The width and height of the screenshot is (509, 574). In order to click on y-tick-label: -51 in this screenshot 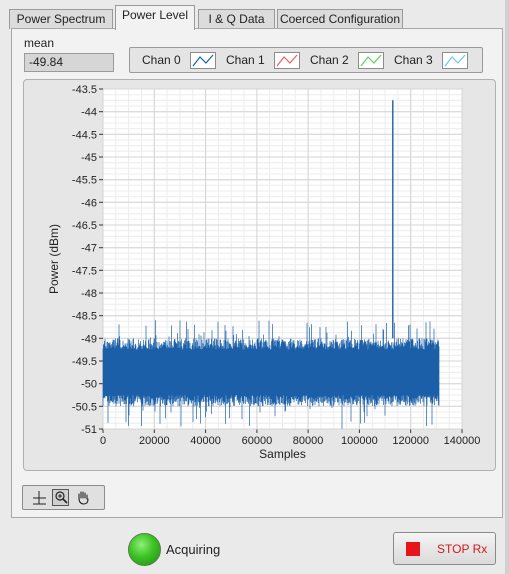, I will do `click(89, 430)`.